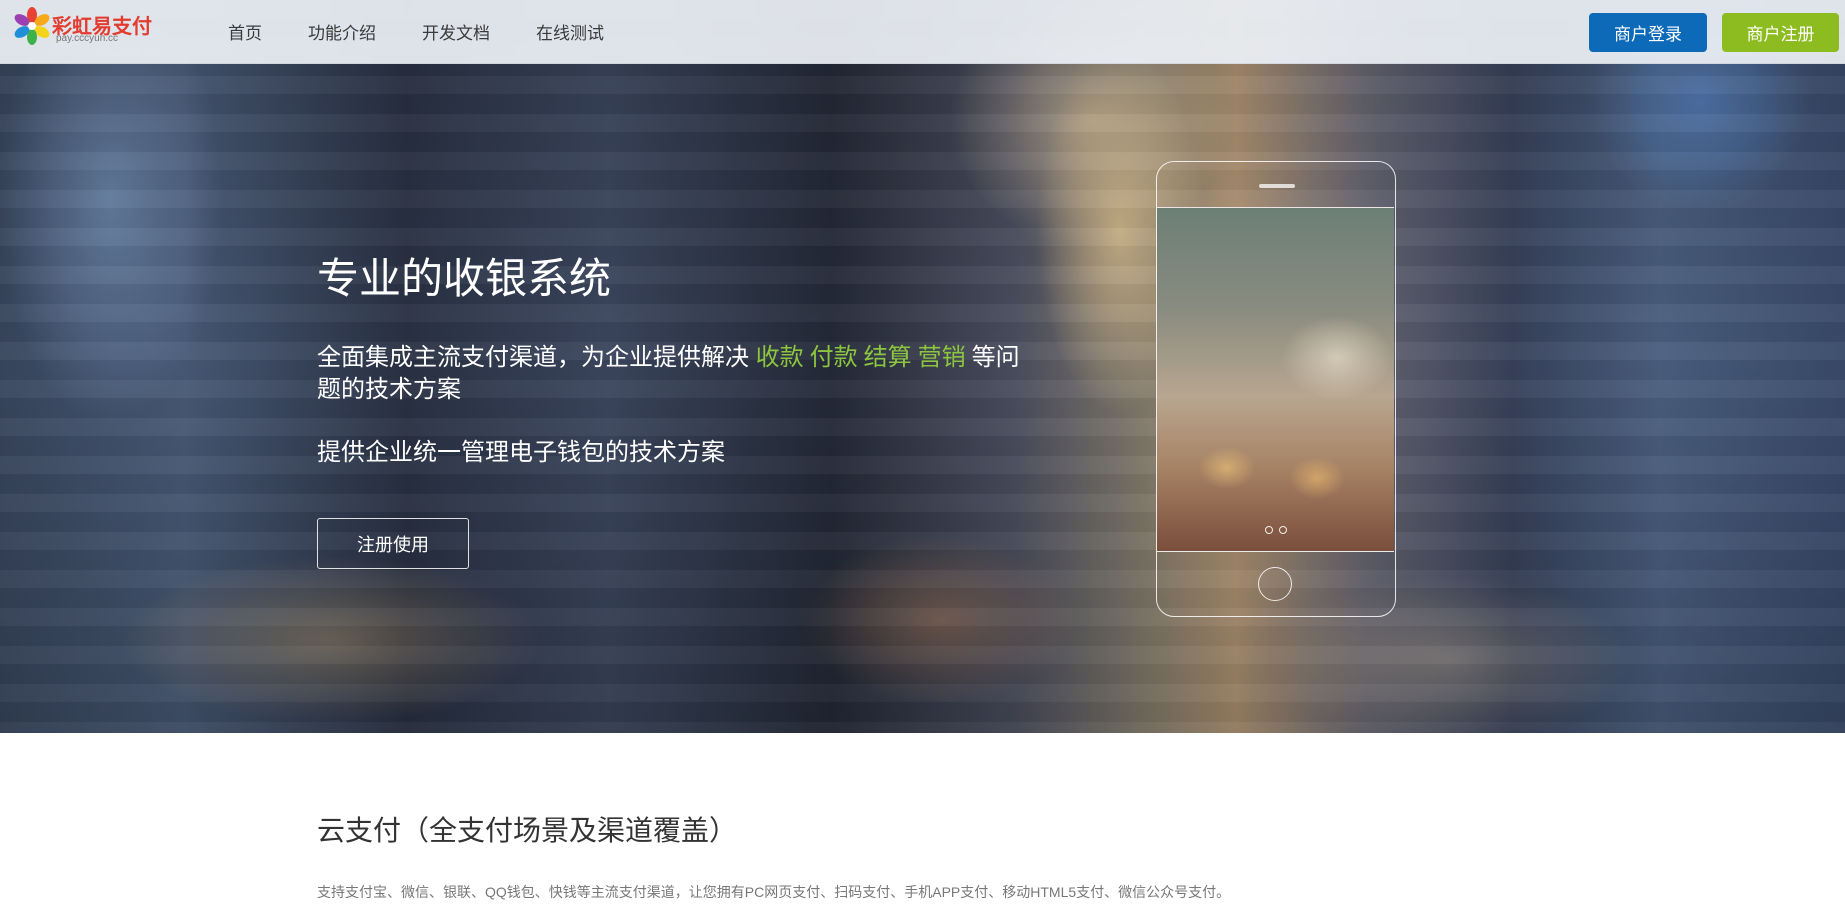  Describe the element at coordinates (245, 31) in the screenshot. I see `nav-link-home: 首页` at that location.